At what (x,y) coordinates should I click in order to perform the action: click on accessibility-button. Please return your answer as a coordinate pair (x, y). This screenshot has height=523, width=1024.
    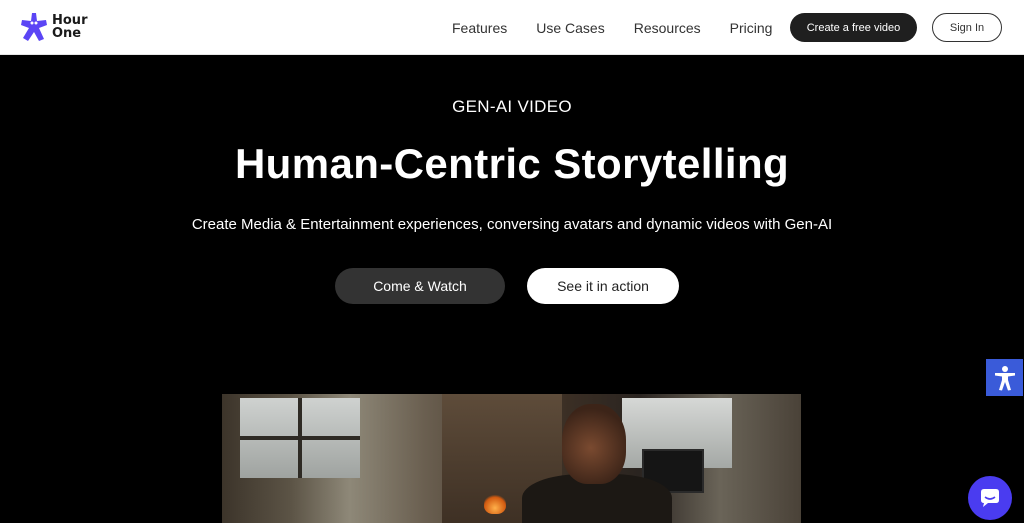
    Looking at the image, I should click on (1004, 377).